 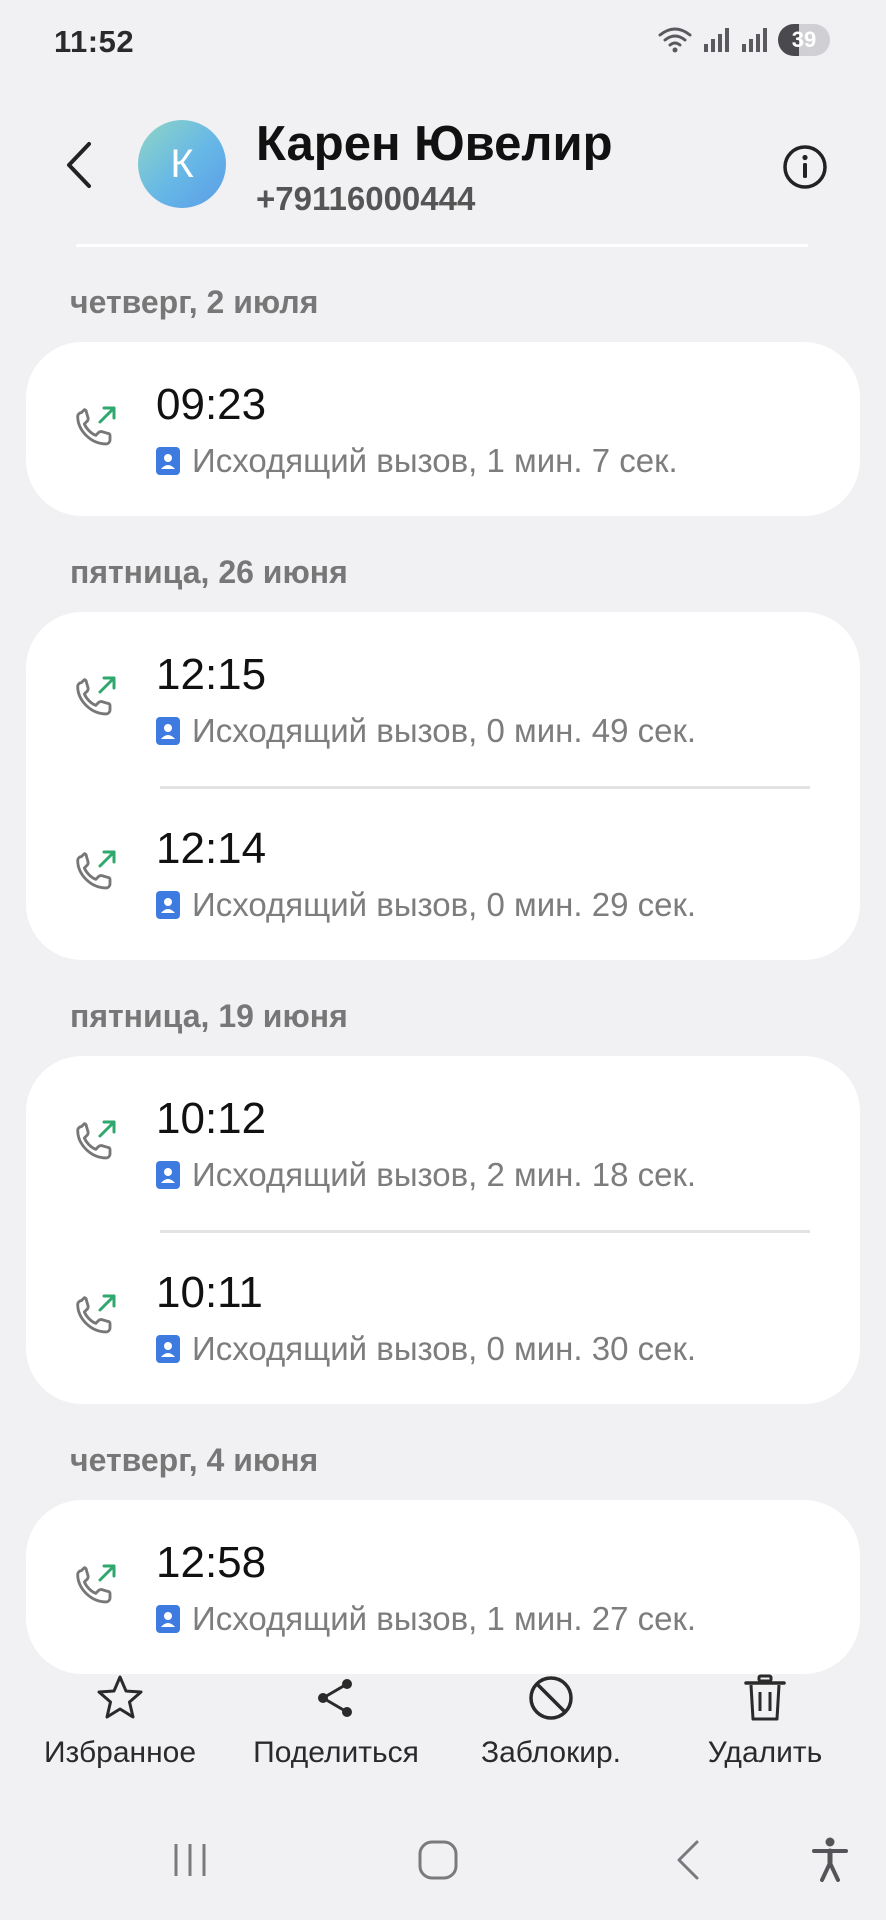 I want to click on back-nav-button, so click(x=688, y=1860).